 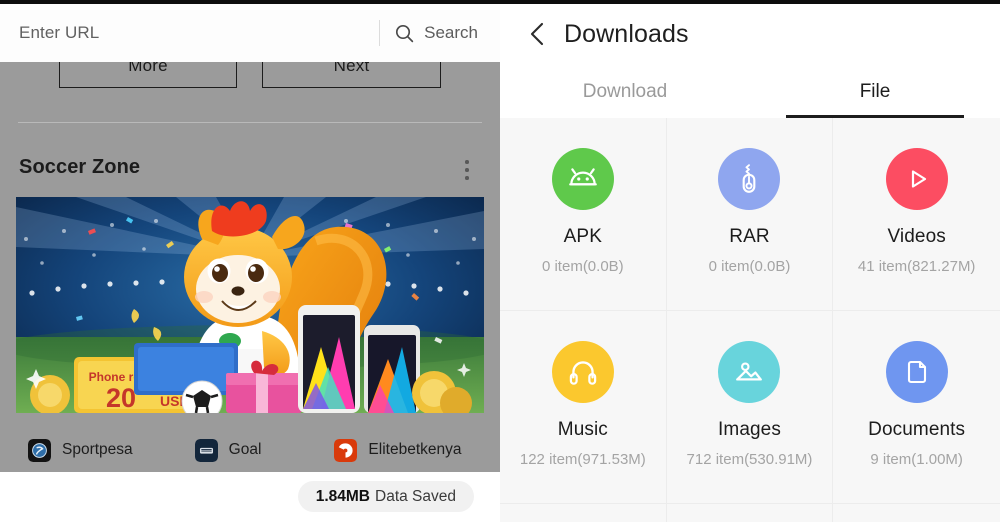 What do you see at coordinates (749, 236) in the screenshot?
I see `category-name: RAR` at bounding box center [749, 236].